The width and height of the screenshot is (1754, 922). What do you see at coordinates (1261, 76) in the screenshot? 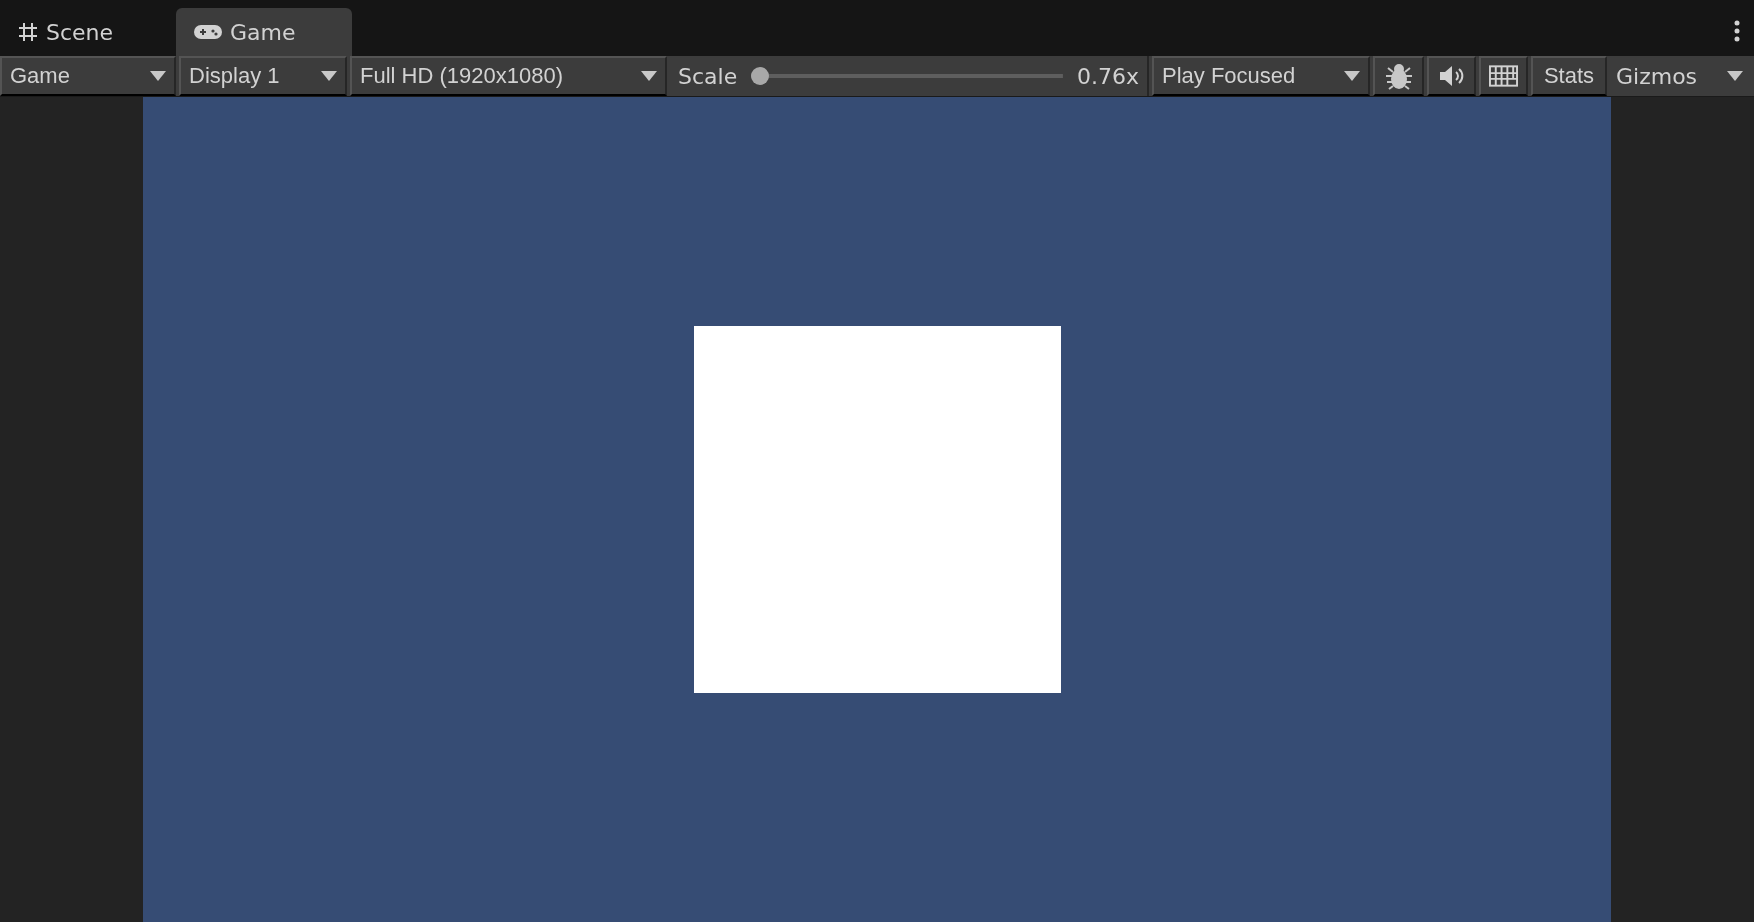
I see `dropdown: Play Focused` at bounding box center [1261, 76].